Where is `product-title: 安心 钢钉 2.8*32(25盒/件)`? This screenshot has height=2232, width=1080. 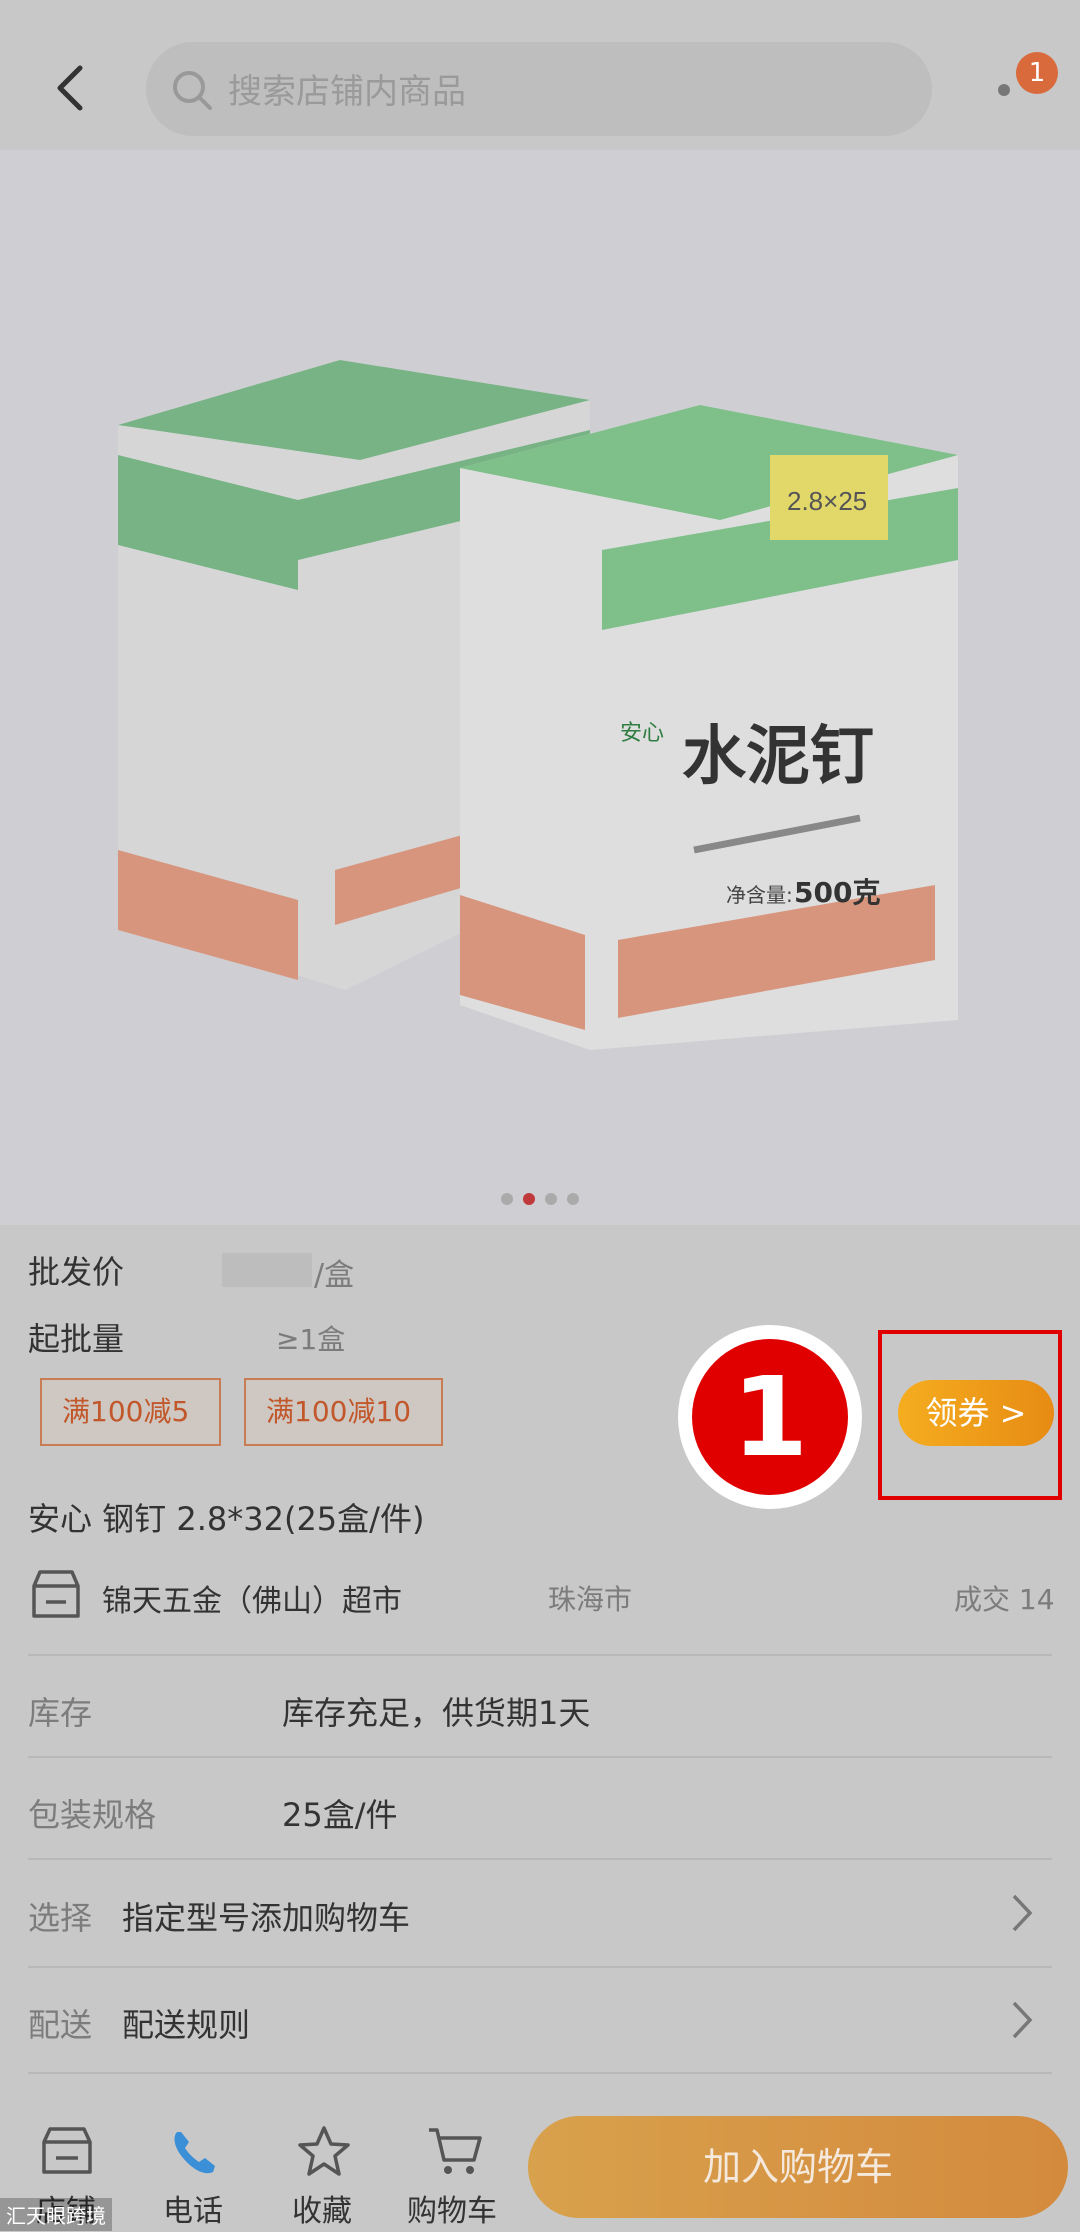 product-title: 安心 钢钉 2.8*32(25盒/件) is located at coordinates (226, 1519).